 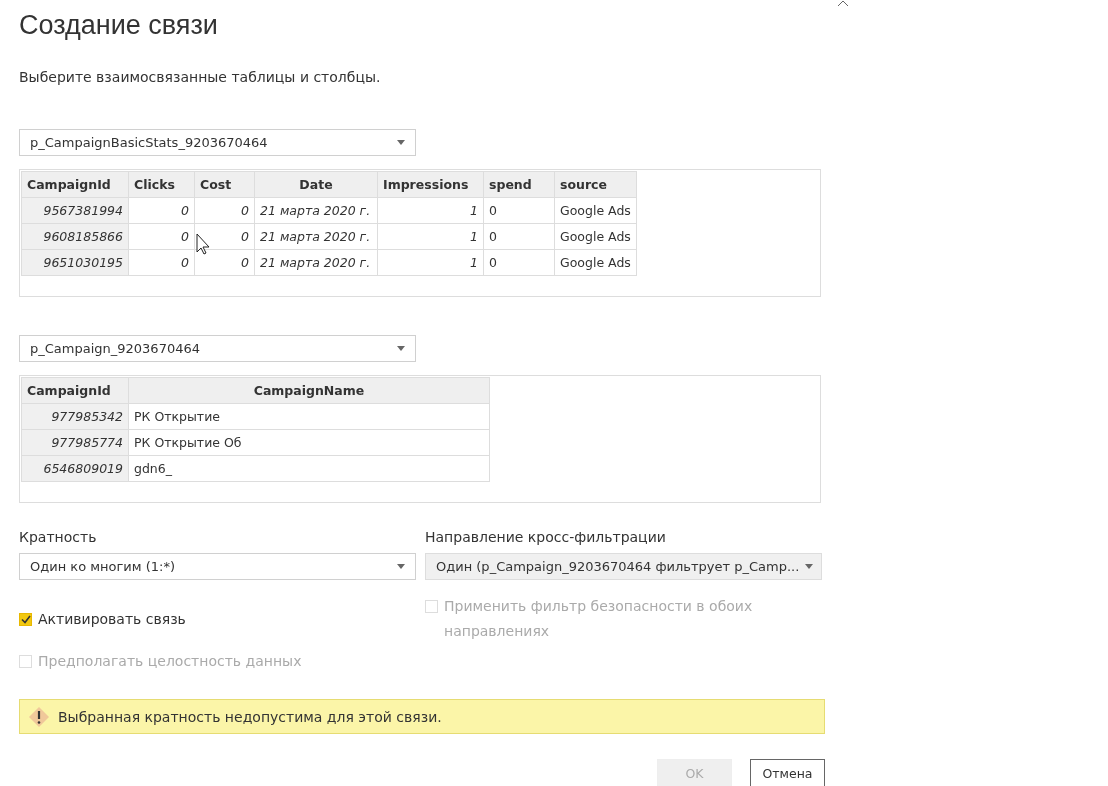 What do you see at coordinates (203, 244) in the screenshot?
I see `cursor-icon` at bounding box center [203, 244].